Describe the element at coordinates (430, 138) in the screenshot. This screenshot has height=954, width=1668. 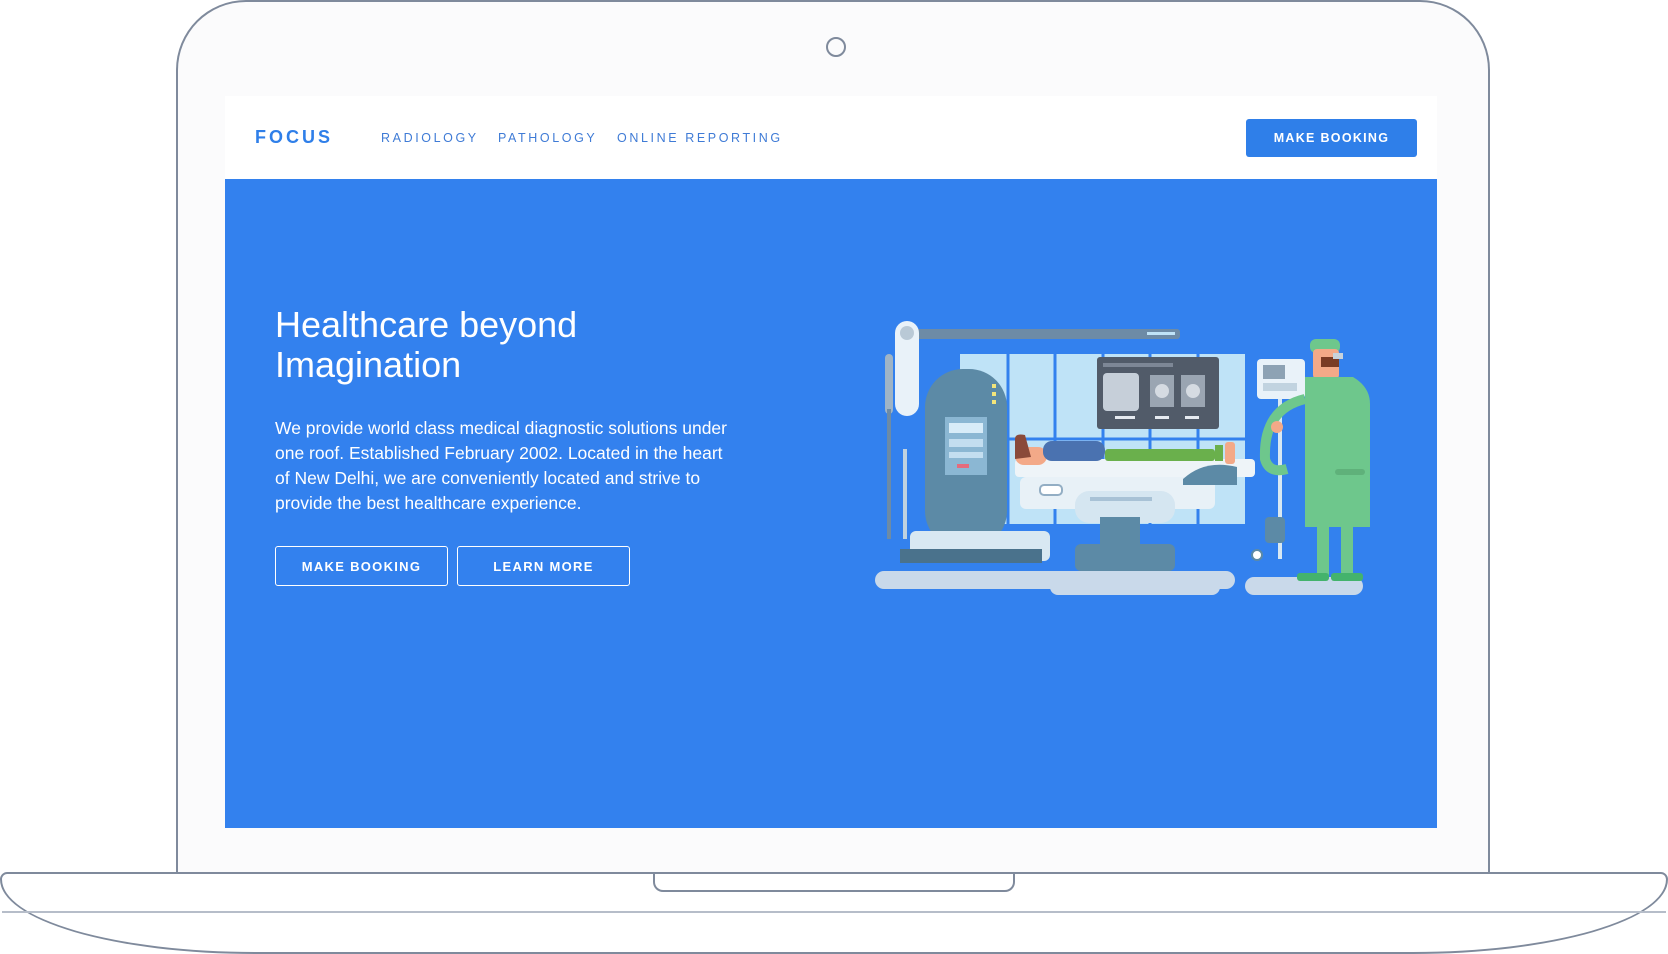
I see `nav-link-radiology: RADIOLOGY` at that location.